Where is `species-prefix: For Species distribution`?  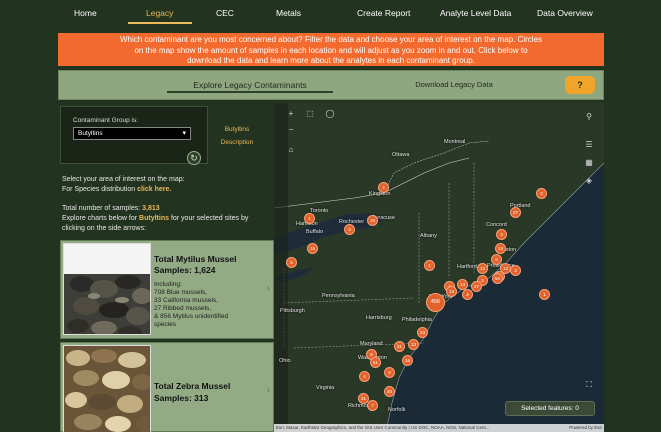 species-prefix: For Species distribution is located at coordinates (100, 189).